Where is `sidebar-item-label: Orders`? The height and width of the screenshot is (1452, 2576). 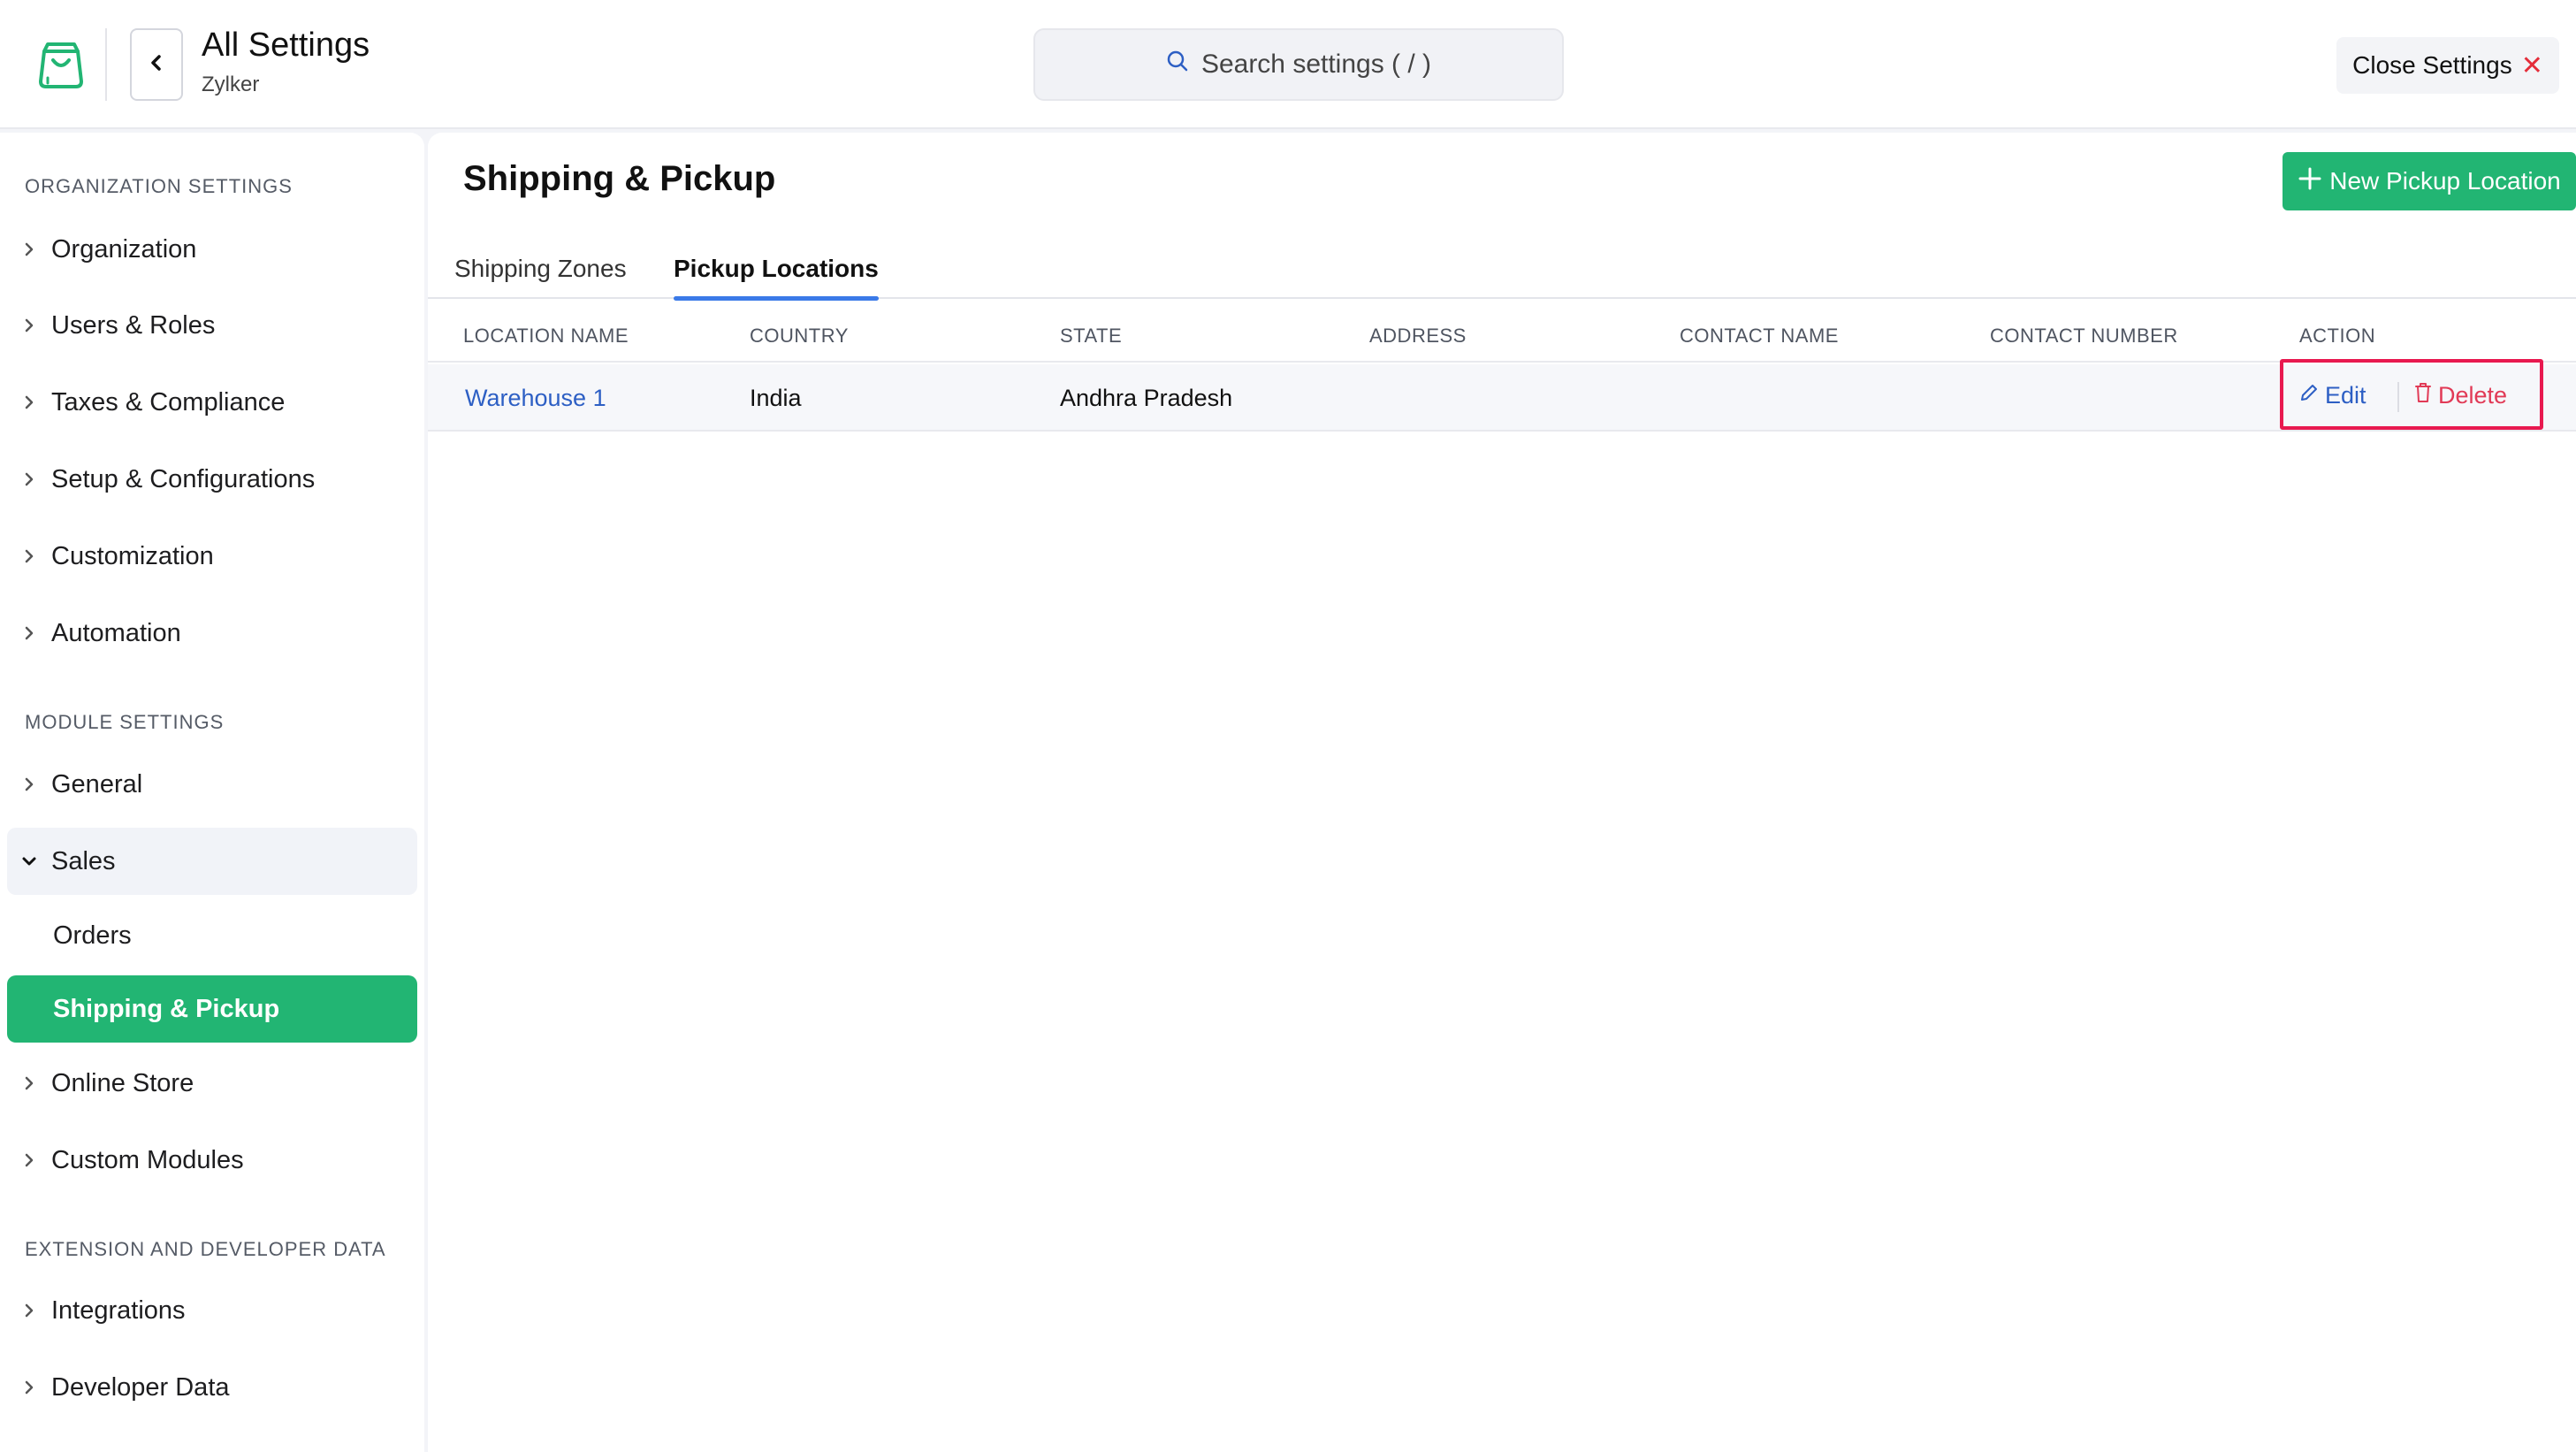
sidebar-item-label: Orders is located at coordinates (92, 936).